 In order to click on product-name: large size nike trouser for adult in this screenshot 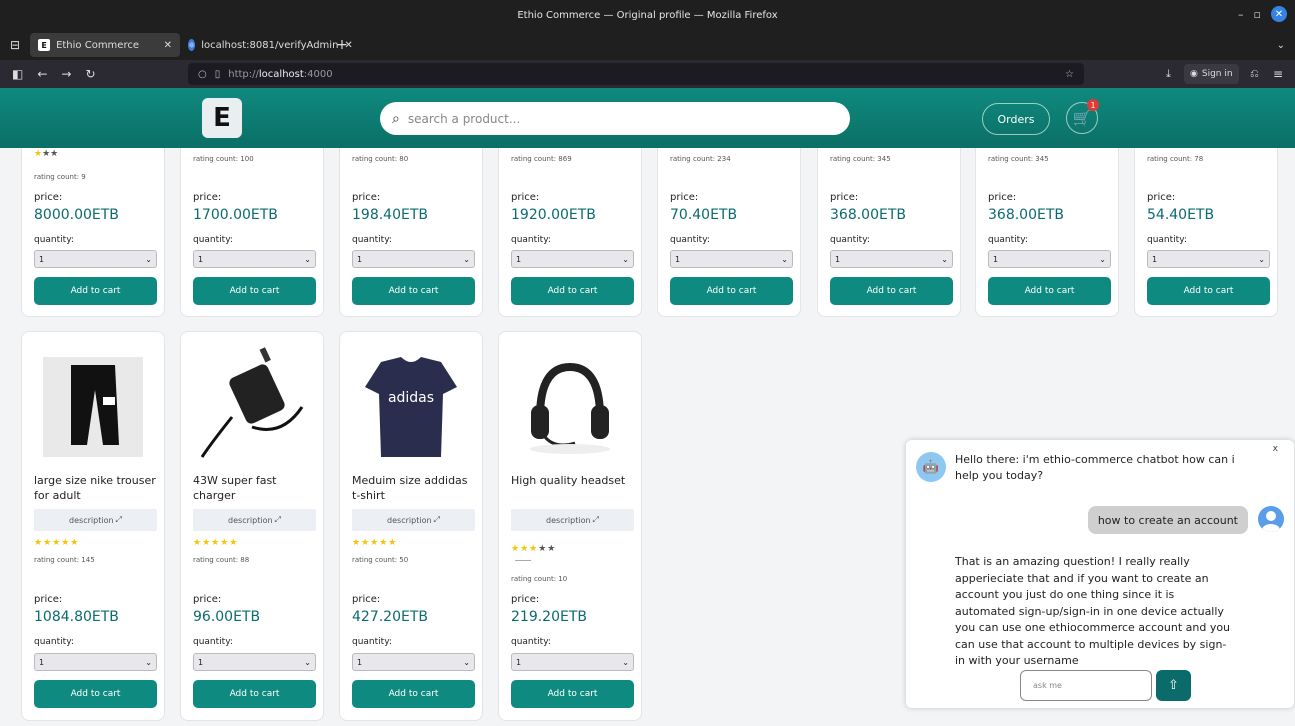, I will do `click(96, 488)`.